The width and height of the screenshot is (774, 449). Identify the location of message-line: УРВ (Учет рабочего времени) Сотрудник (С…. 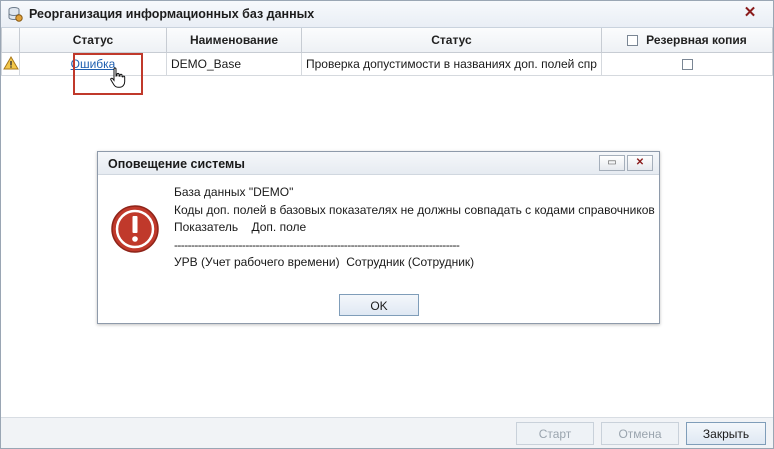
(324, 262).